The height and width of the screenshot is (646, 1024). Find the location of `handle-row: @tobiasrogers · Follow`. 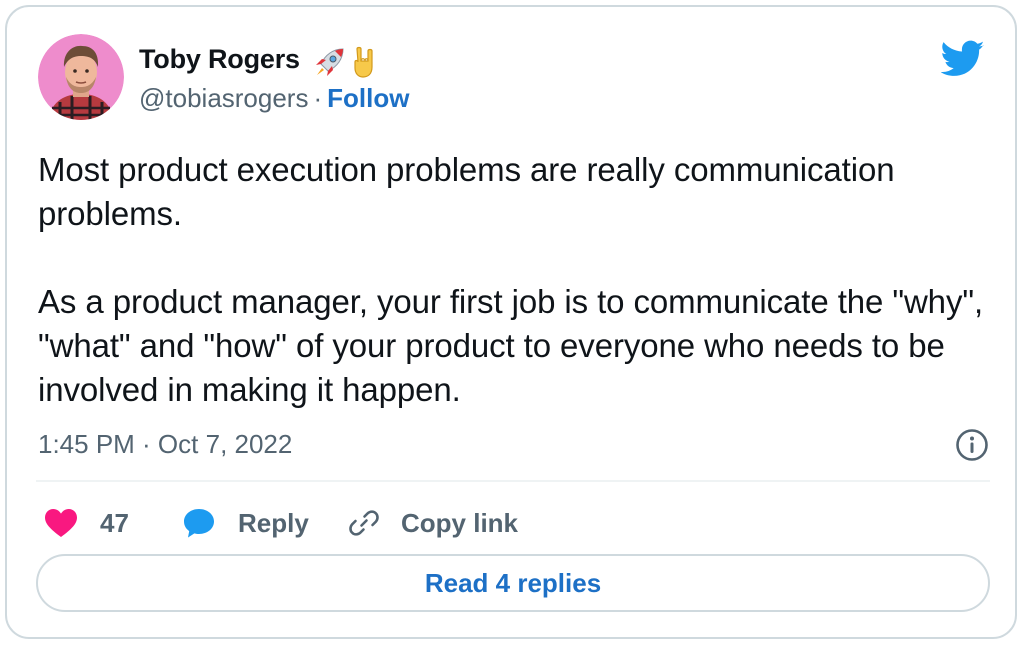

handle-row: @tobiasrogers · Follow is located at coordinates (274, 98).